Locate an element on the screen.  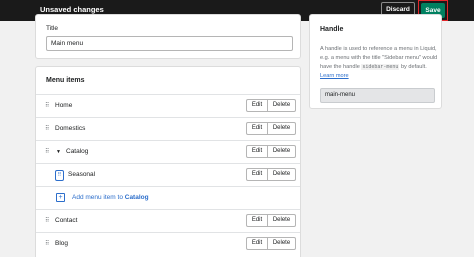
menu-item-blog: ⠿ Blog Edit Delete is located at coordinates (168, 244).